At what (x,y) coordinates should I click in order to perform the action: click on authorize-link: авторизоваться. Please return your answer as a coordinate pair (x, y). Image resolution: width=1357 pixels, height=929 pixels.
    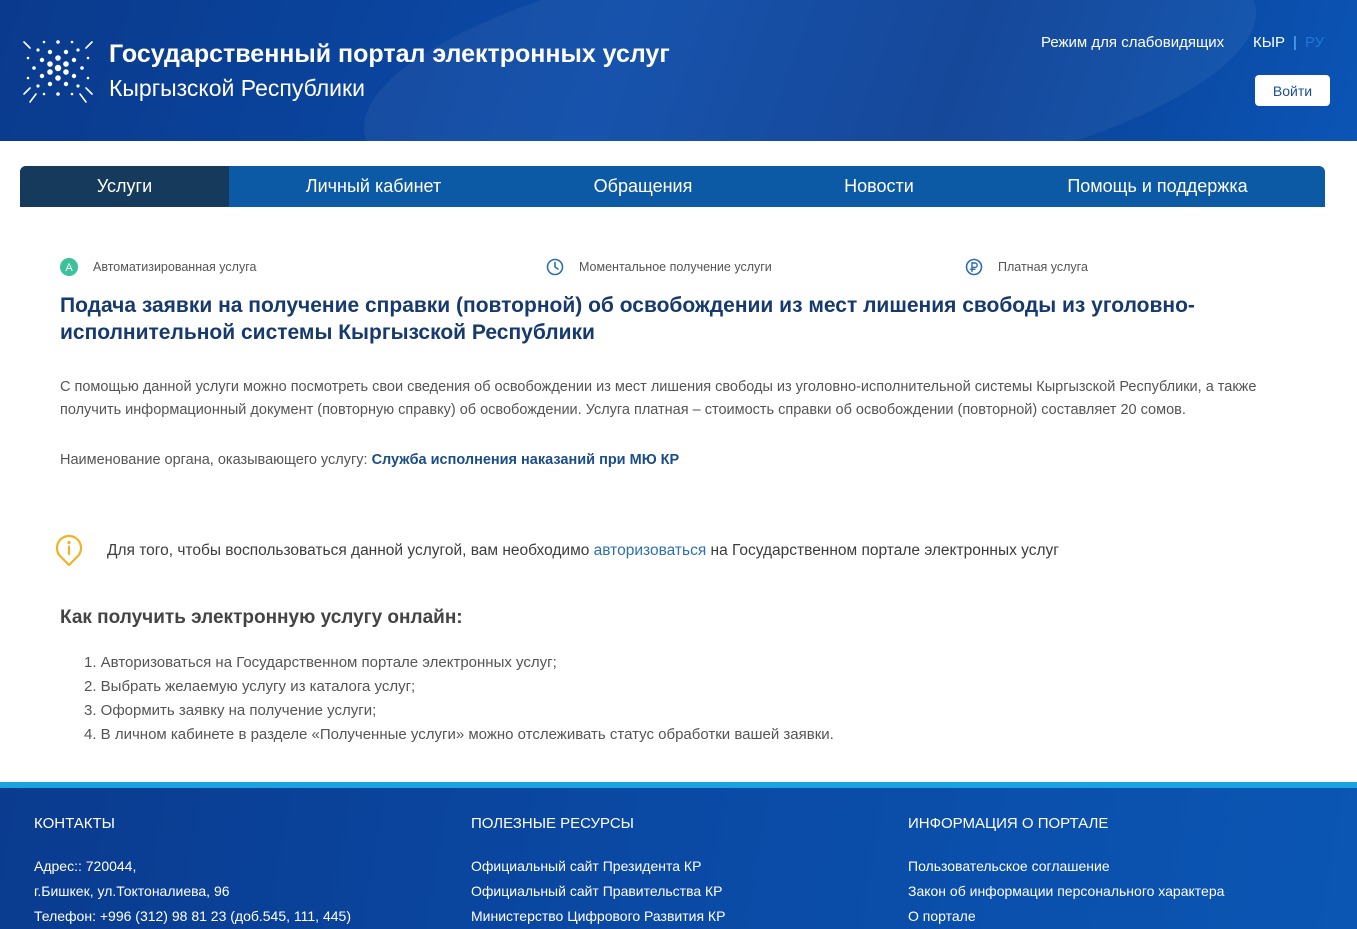
    Looking at the image, I should click on (650, 550).